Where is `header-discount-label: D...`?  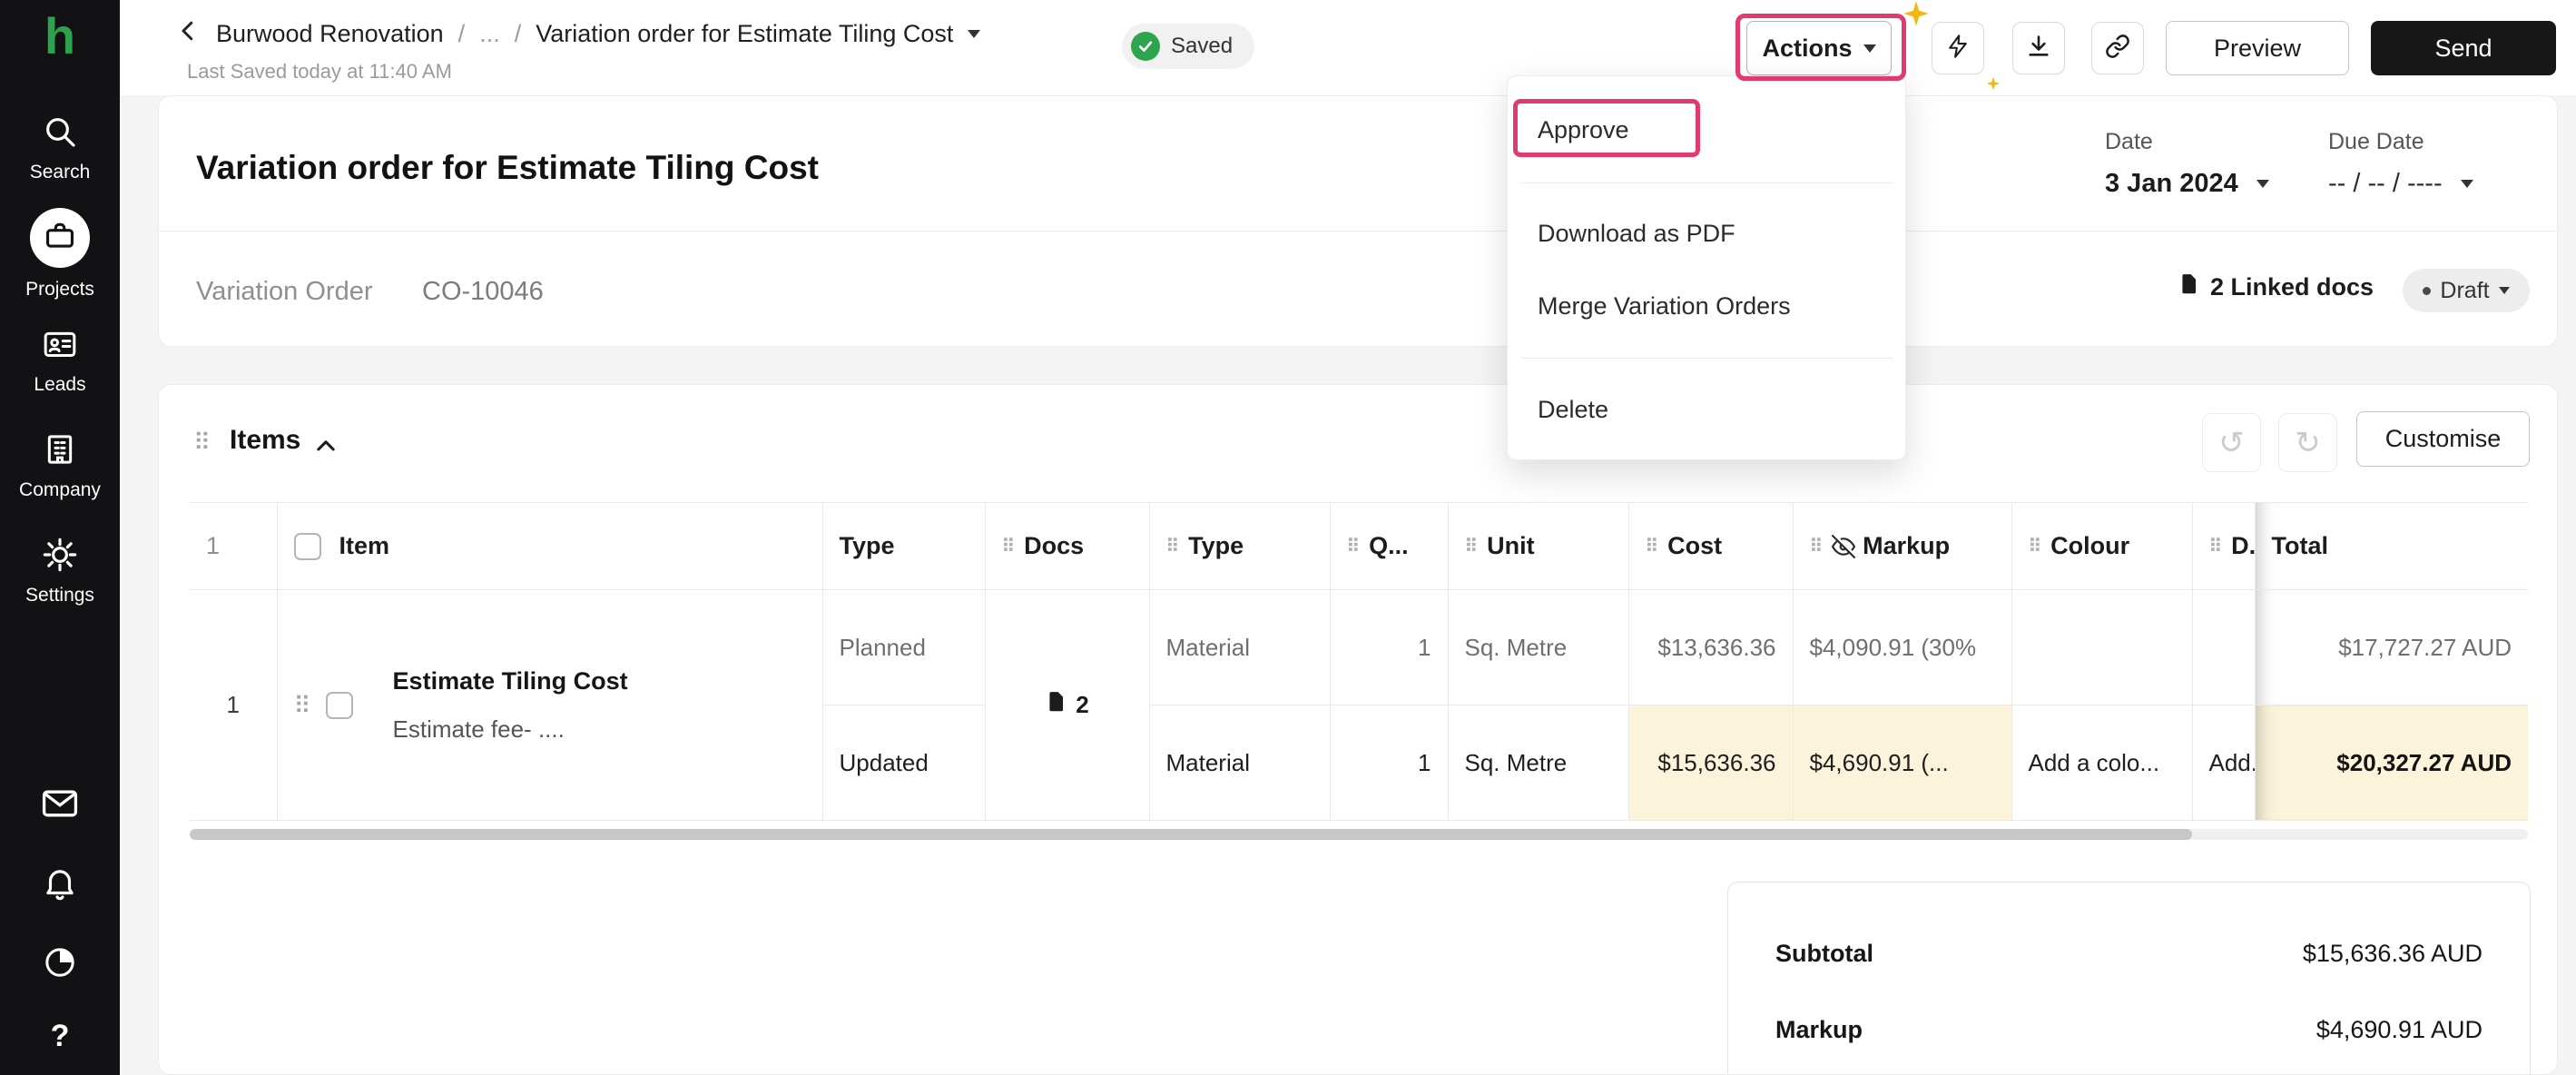 header-discount-label: D... is located at coordinates (2243, 545).